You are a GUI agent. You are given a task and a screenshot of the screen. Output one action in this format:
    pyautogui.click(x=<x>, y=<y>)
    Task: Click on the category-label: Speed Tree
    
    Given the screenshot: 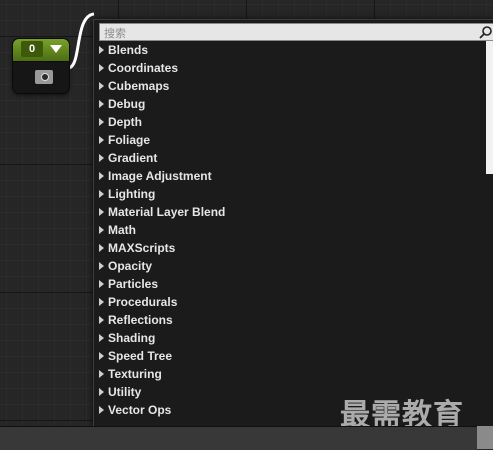 What is the action you would take?
    pyautogui.click(x=140, y=356)
    